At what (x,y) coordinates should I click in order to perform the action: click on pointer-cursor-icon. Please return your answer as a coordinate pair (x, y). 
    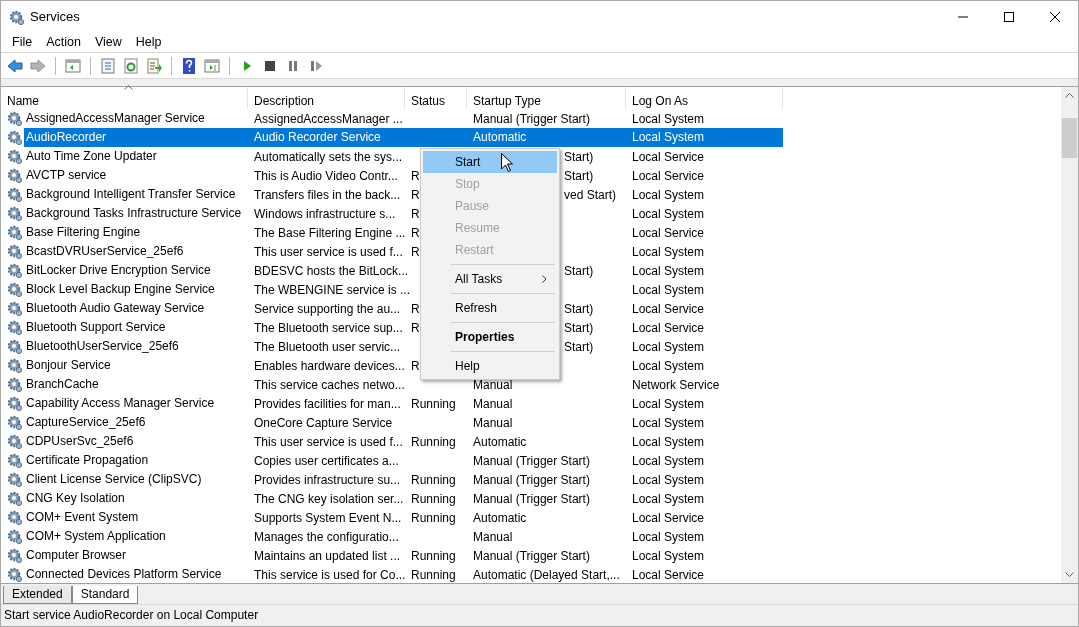
    Looking at the image, I should click on (507, 162).